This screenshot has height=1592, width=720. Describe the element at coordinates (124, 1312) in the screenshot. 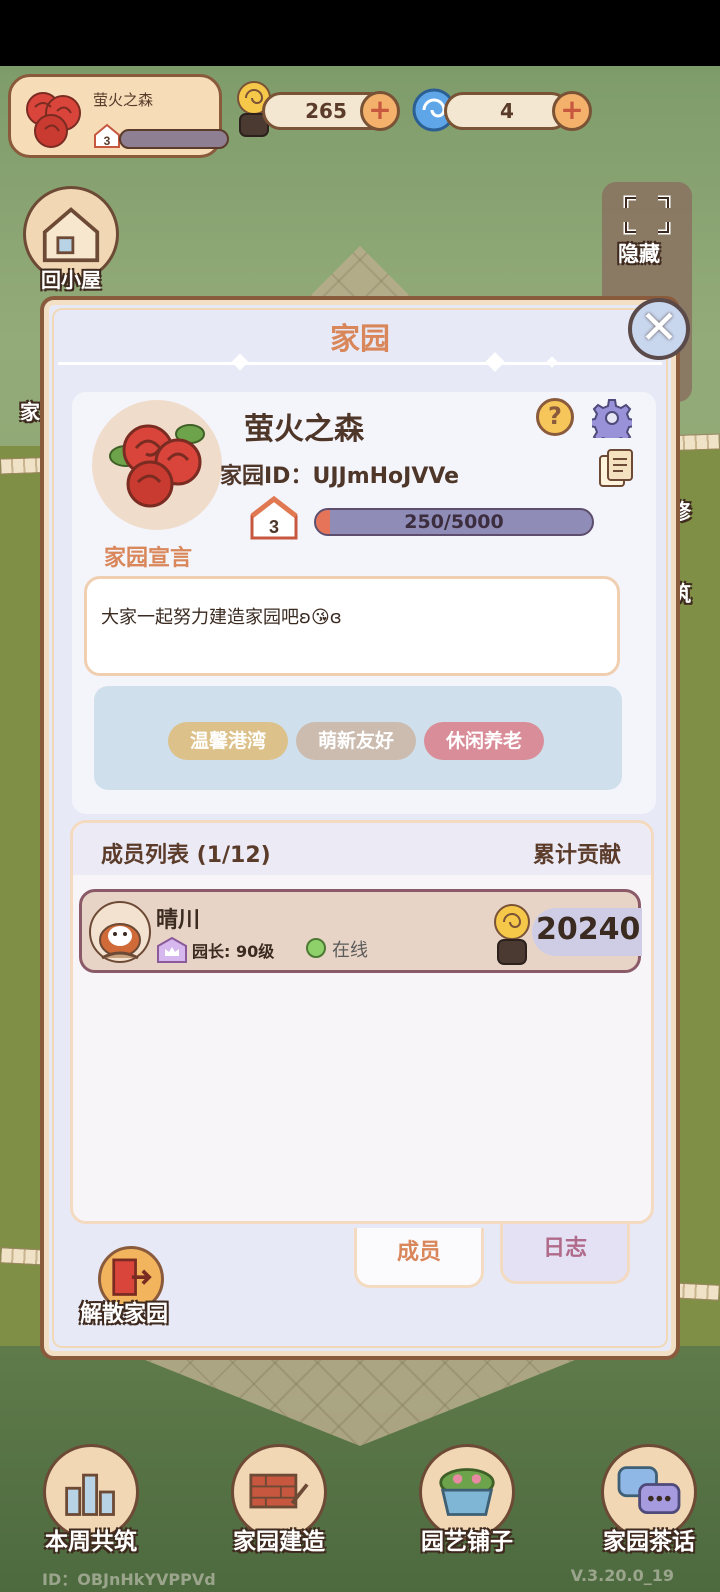

I see `disband-label: 解散家园` at that location.